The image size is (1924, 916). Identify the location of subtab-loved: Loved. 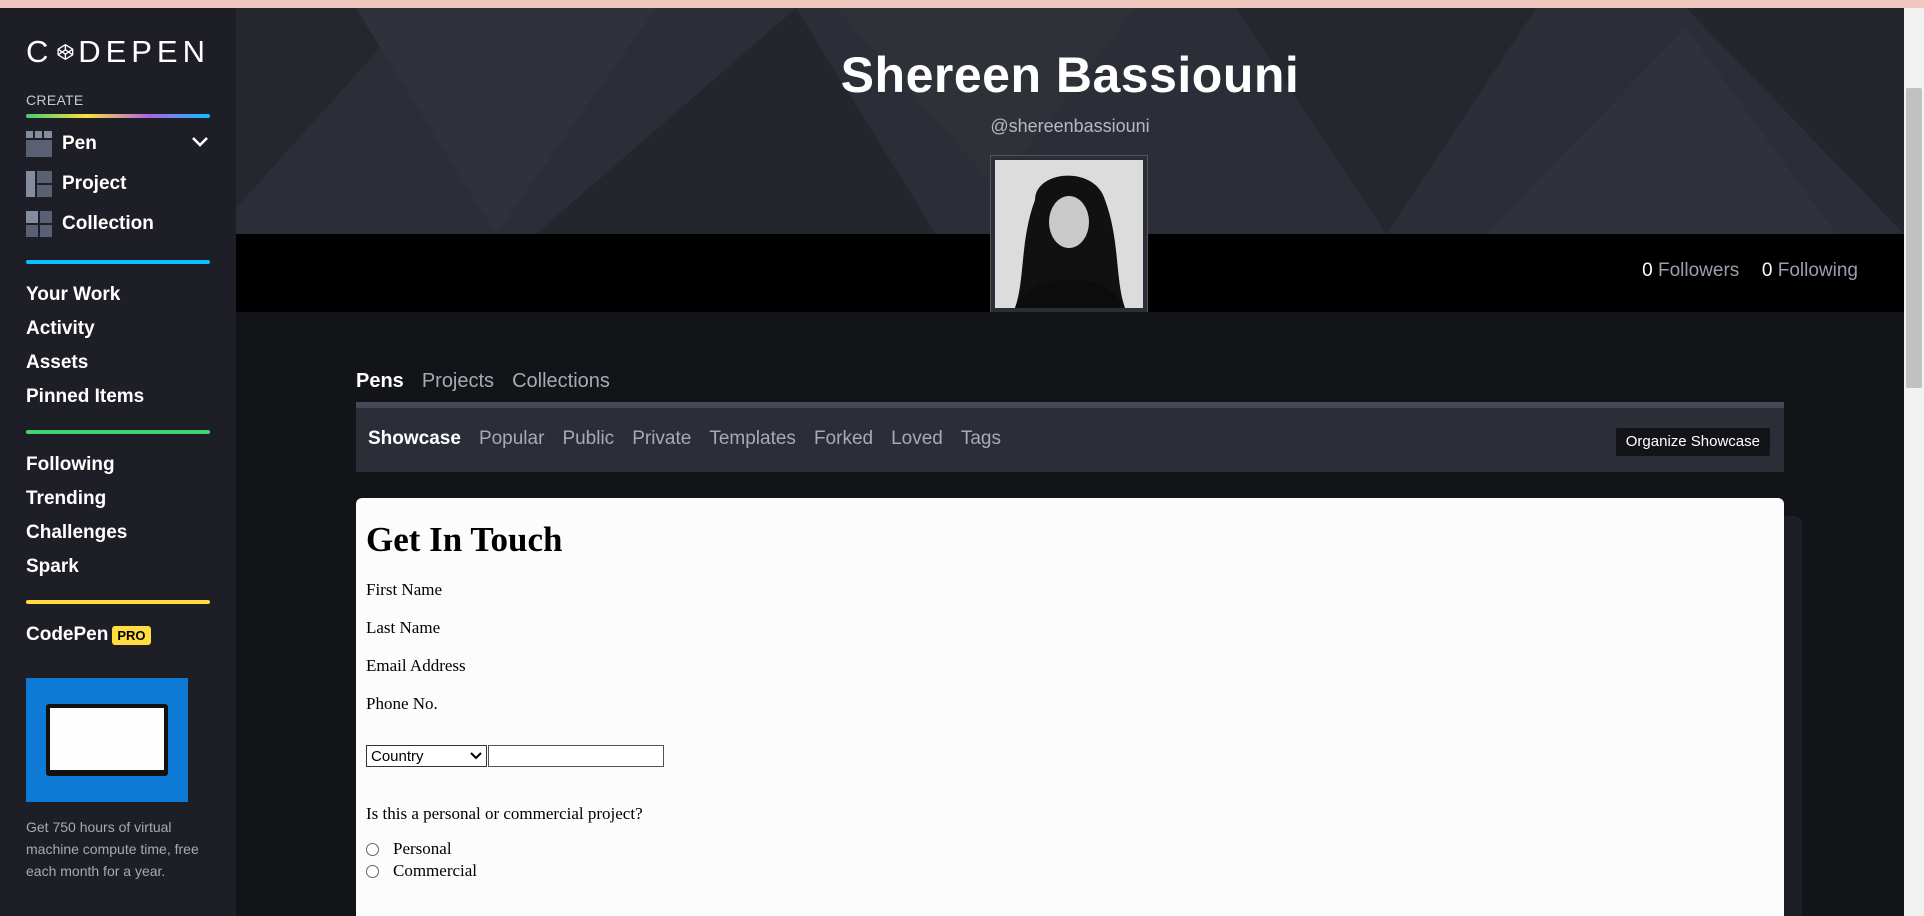
(917, 439).